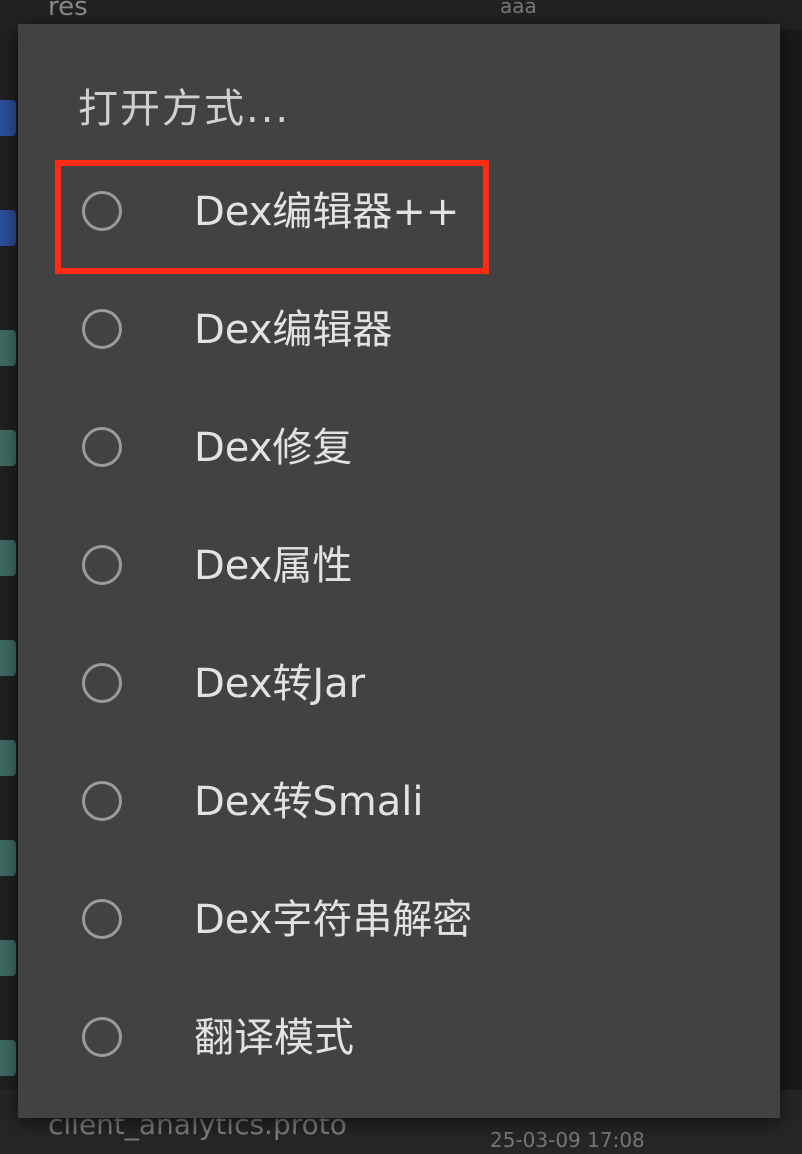 Image resolution: width=802 pixels, height=1154 pixels. What do you see at coordinates (518, 9) in the screenshot?
I see `file-meta: aaa` at bounding box center [518, 9].